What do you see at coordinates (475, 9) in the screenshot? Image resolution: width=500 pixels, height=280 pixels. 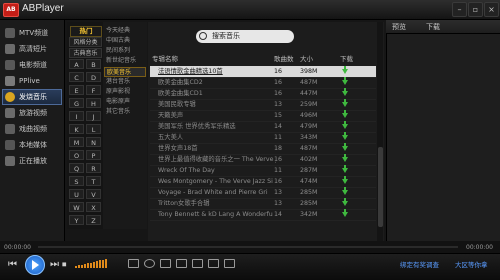 I see `maximize-button: ▫` at bounding box center [475, 9].